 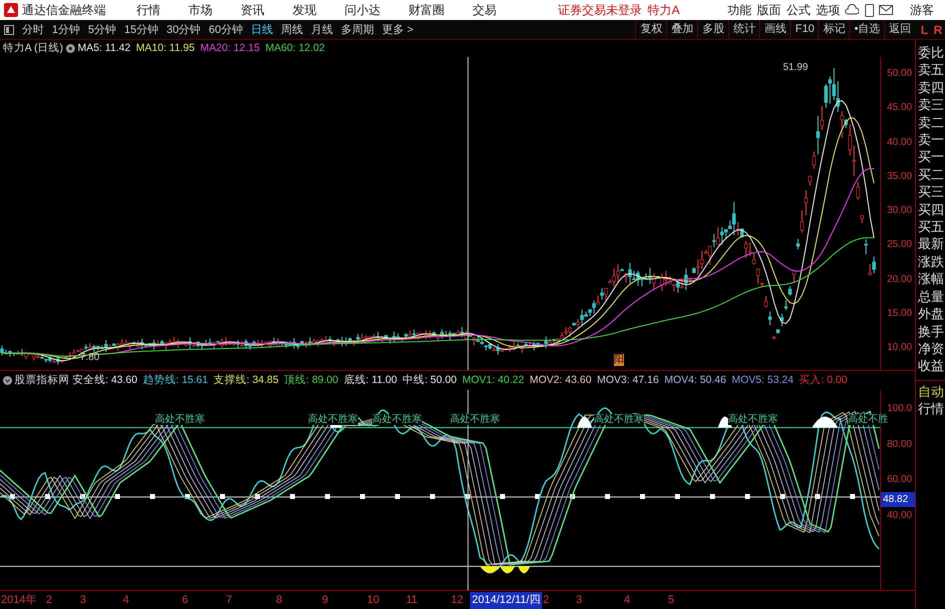 What do you see at coordinates (852, 10) in the screenshot?
I see `cloud-icon` at bounding box center [852, 10].